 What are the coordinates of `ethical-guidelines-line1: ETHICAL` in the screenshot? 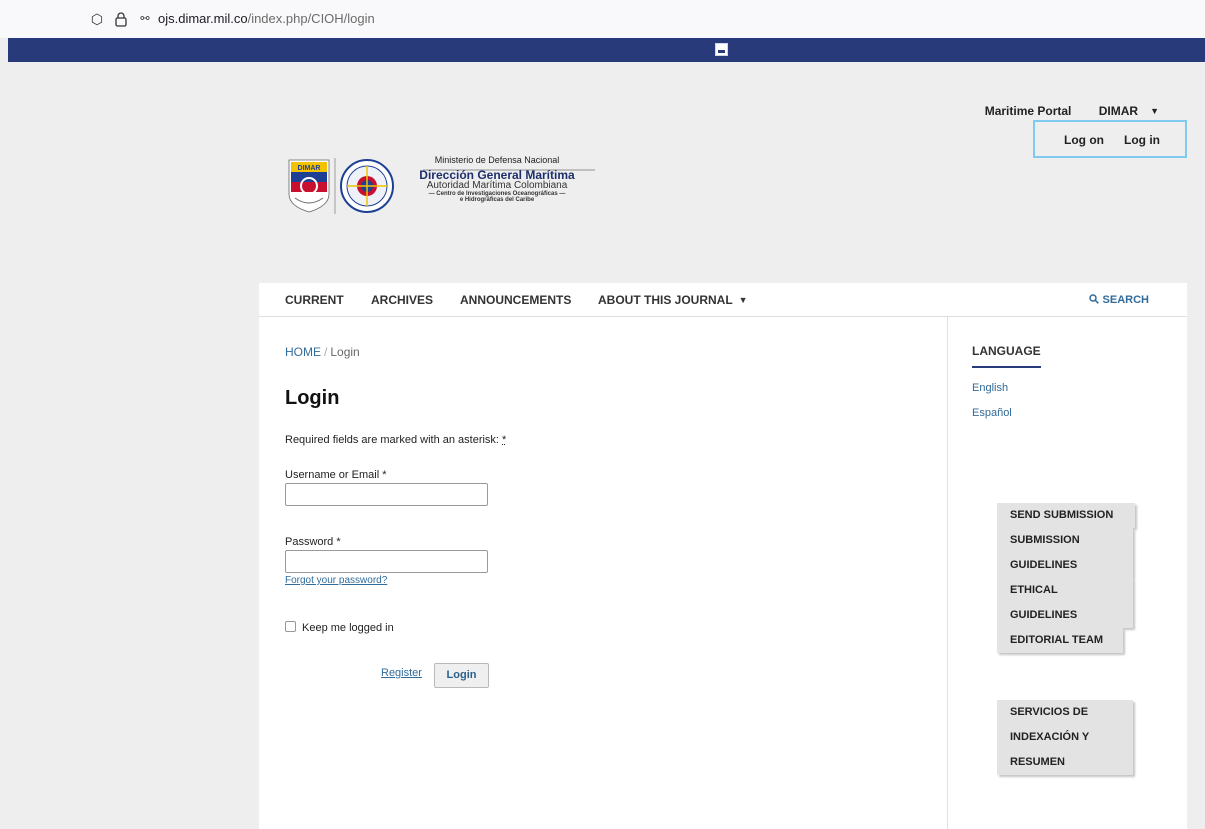 It's located at (1034, 590).